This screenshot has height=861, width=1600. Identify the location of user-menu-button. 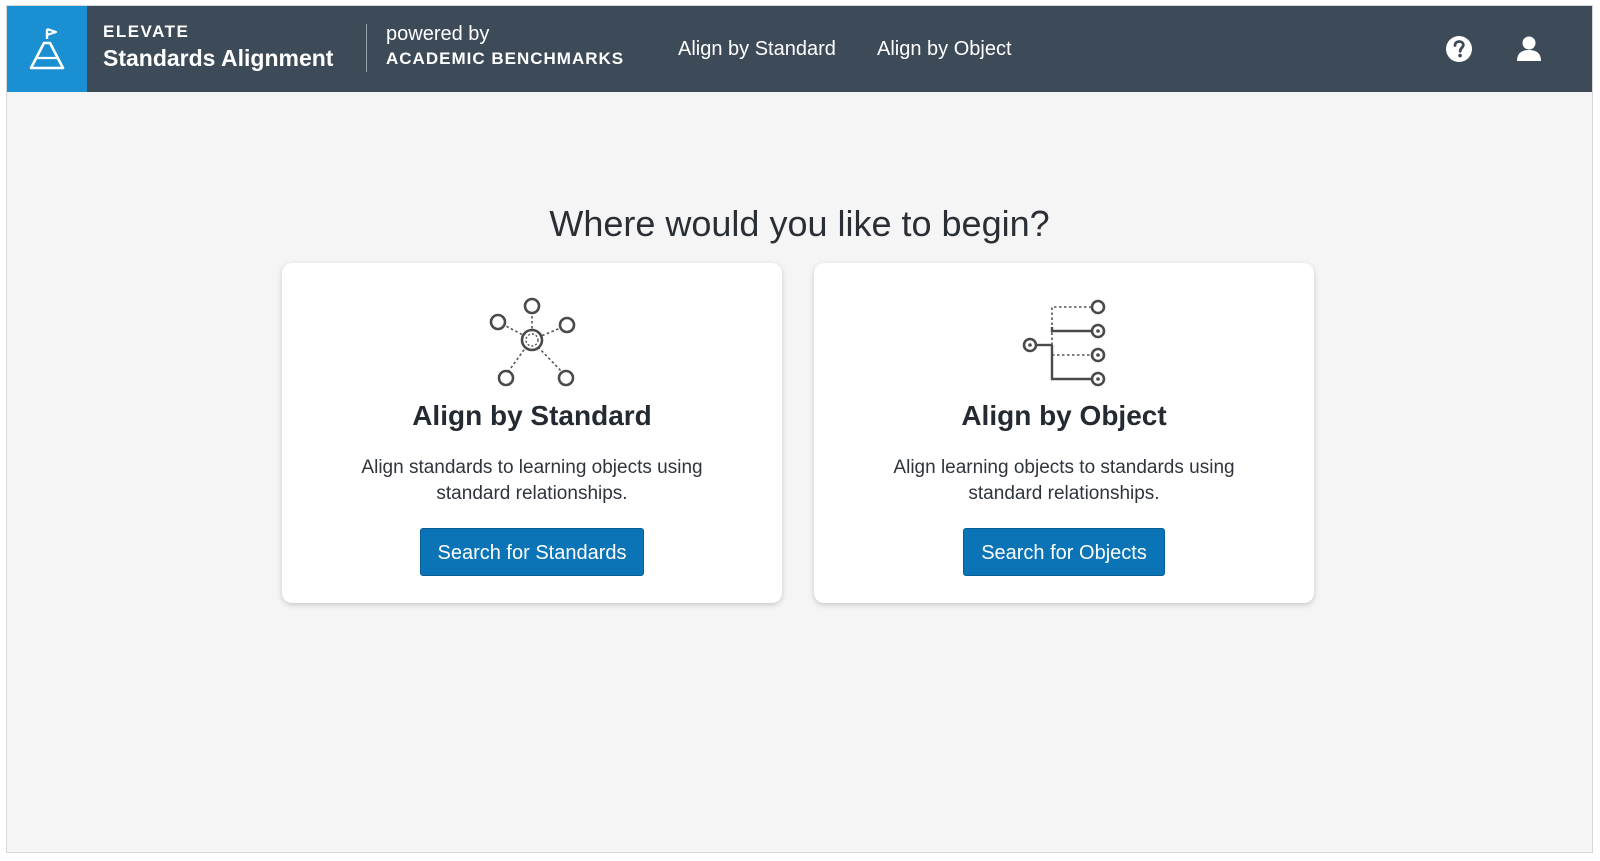
(1529, 49).